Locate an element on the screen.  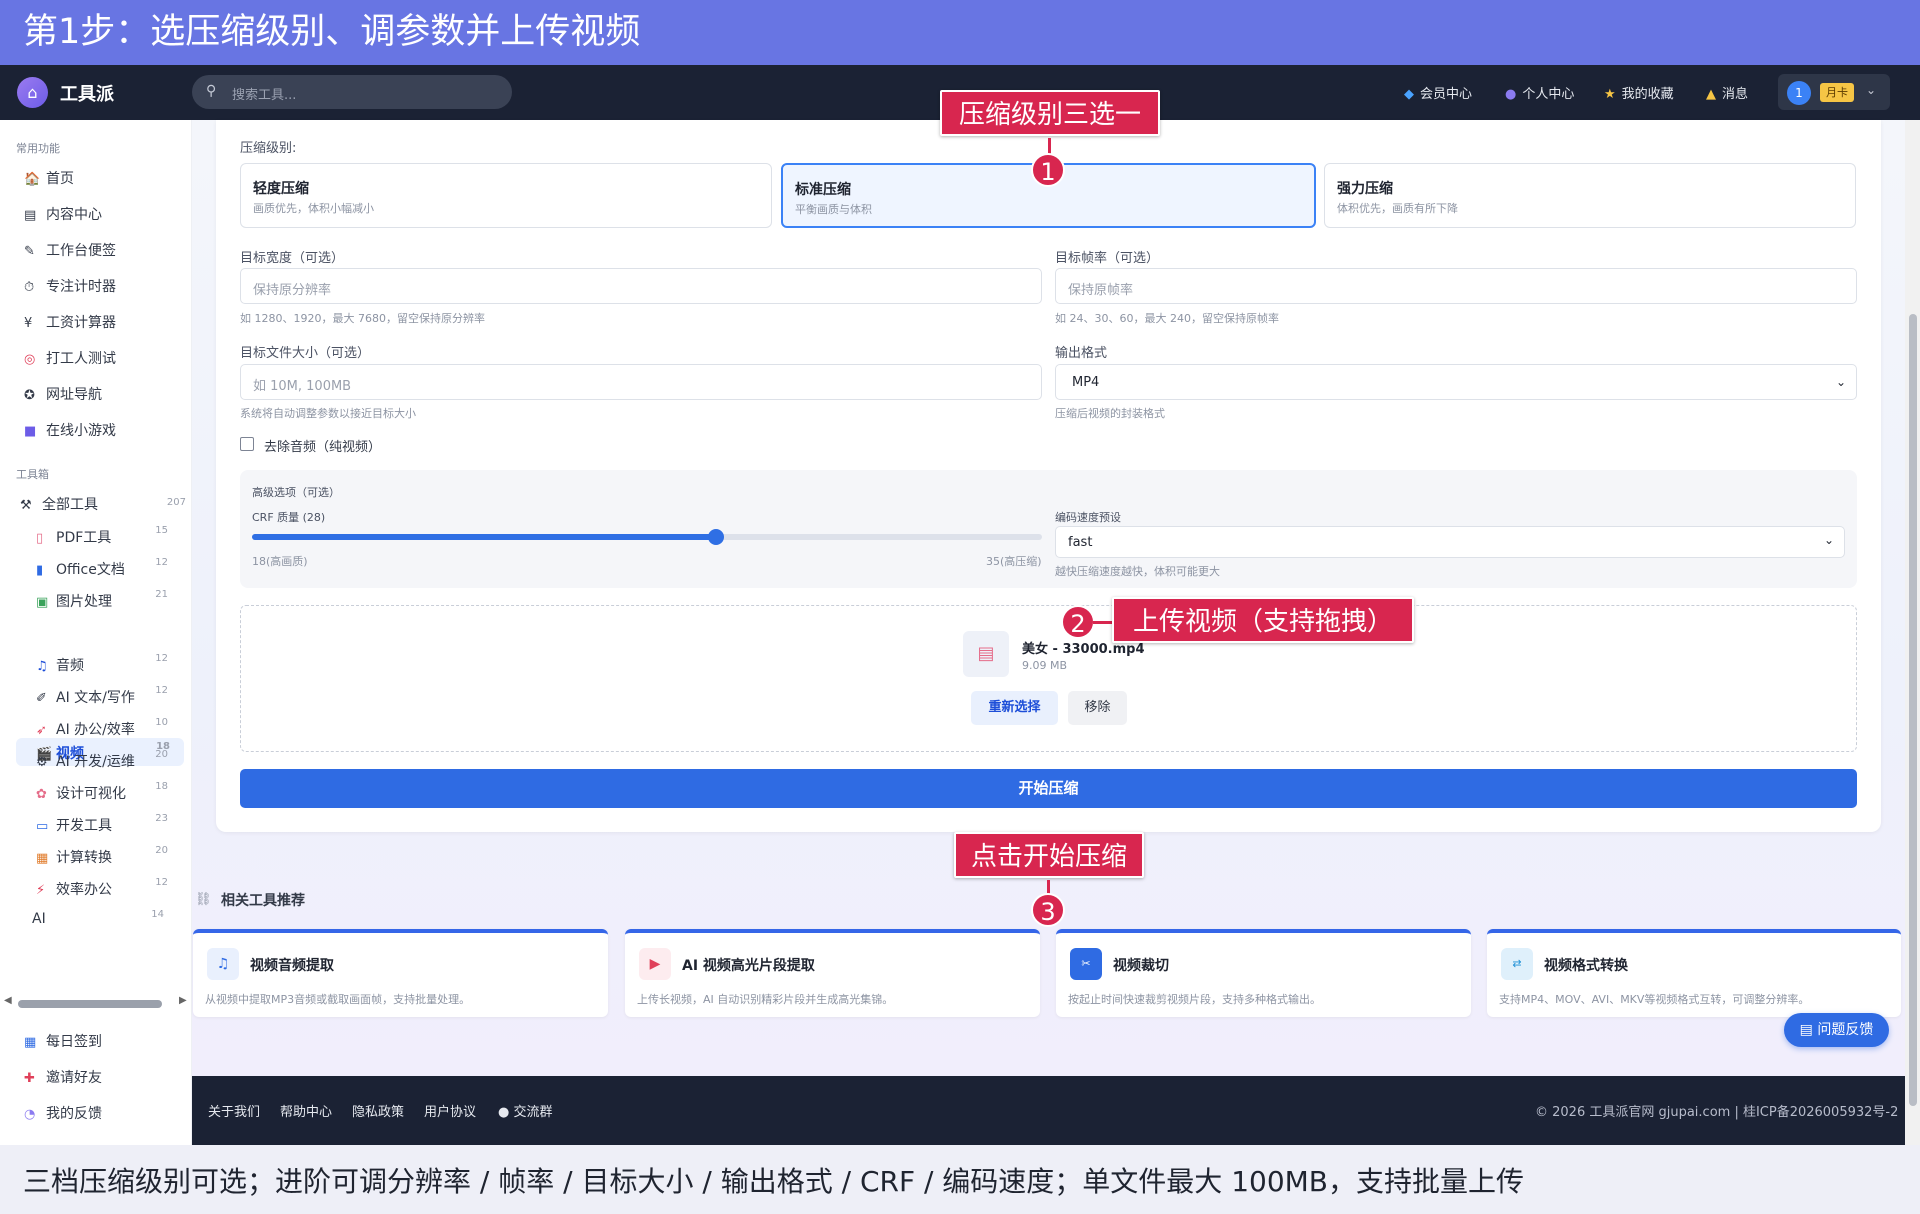
related-card-video-crop: ✂ 视频裁切 按起止时间快速裁剪视频片段，支持多种格式输出。 is located at coordinates (1263, 973).